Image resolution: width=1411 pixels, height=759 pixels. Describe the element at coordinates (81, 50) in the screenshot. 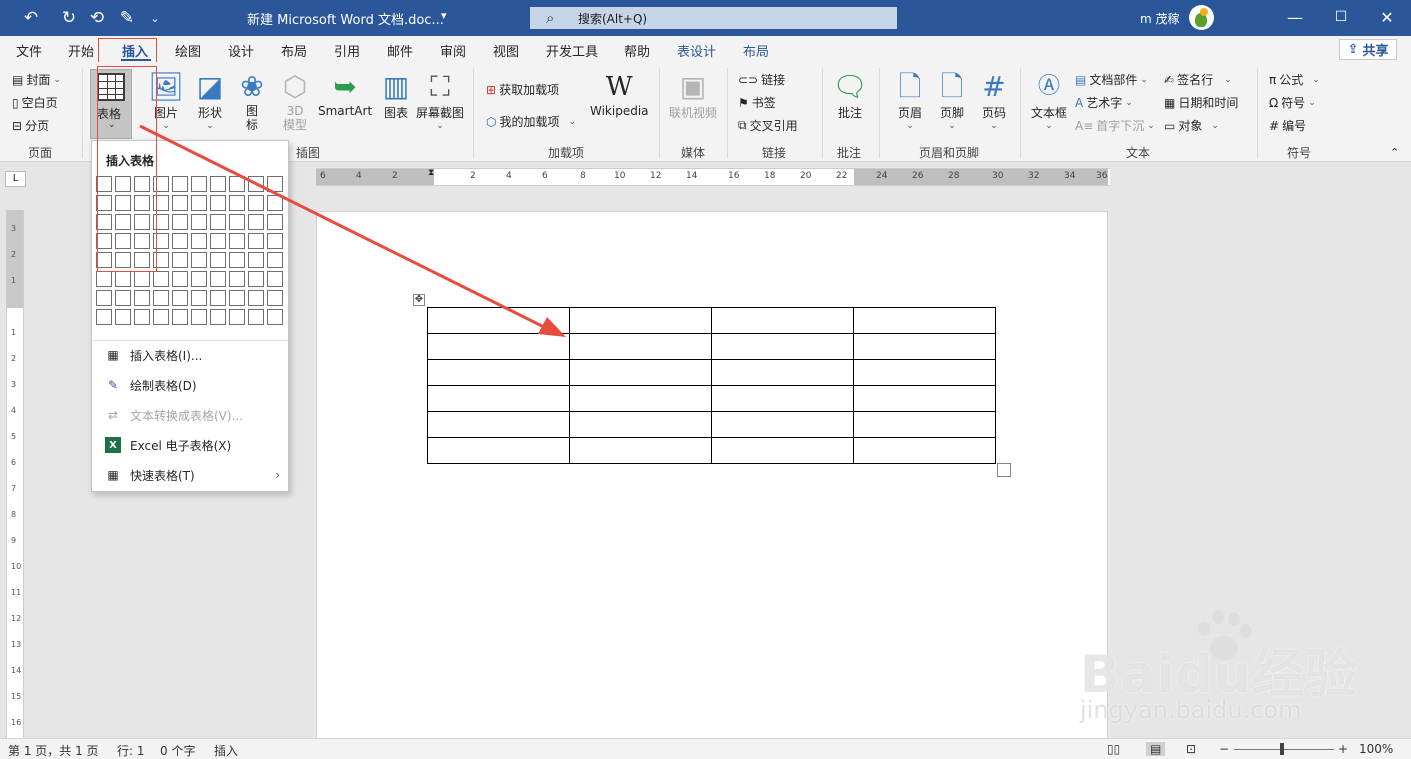

I see `tab-home: 开始` at that location.